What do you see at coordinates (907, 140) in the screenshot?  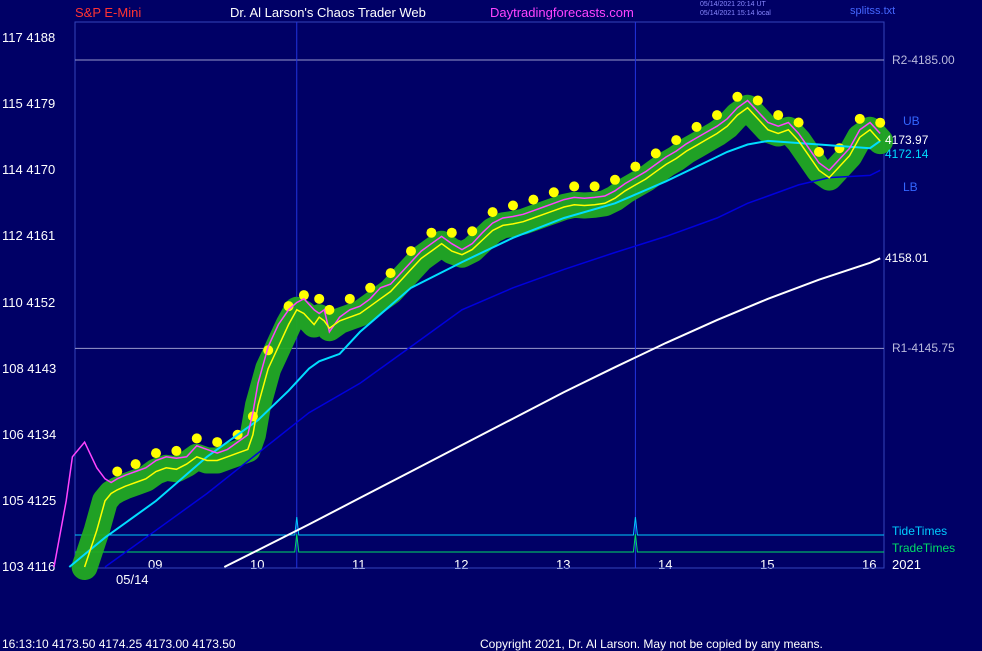 I see `last-price-label: 4173.97` at bounding box center [907, 140].